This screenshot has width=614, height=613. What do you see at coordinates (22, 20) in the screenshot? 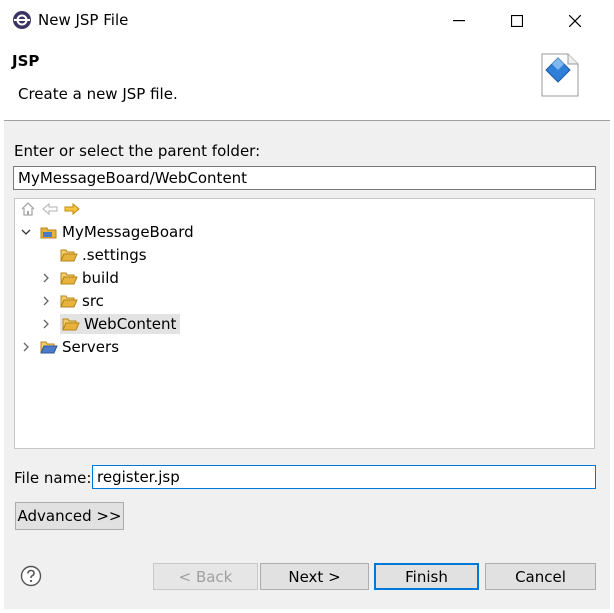
I see `eclipse-app-icon` at bounding box center [22, 20].